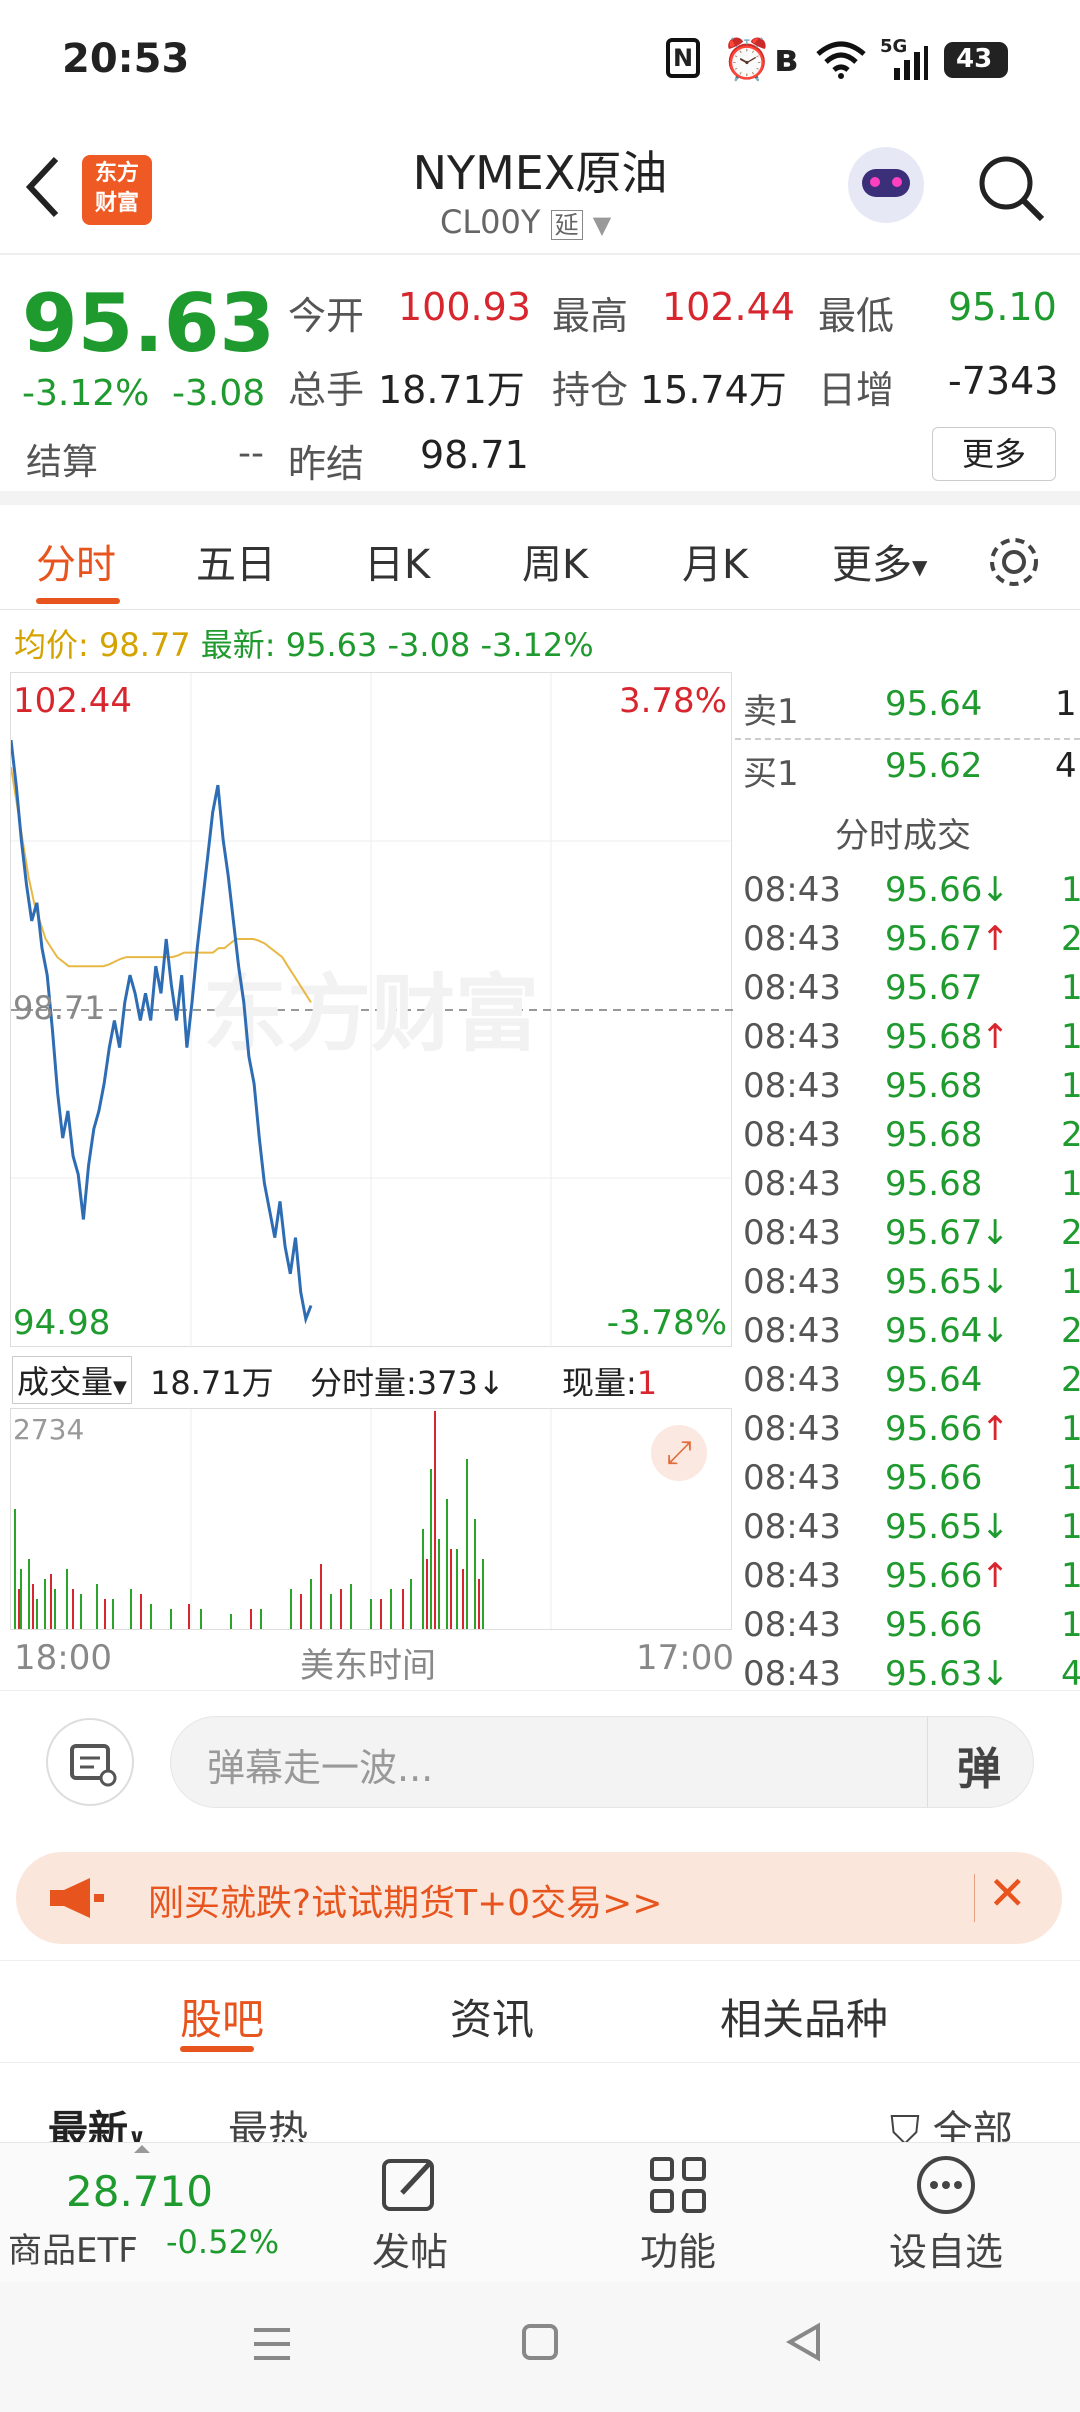 The image size is (1080, 2412). What do you see at coordinates (474, 455) in the screenshot?
I see `prev-settle-value: 98.71` at bounding box center [474, 455].